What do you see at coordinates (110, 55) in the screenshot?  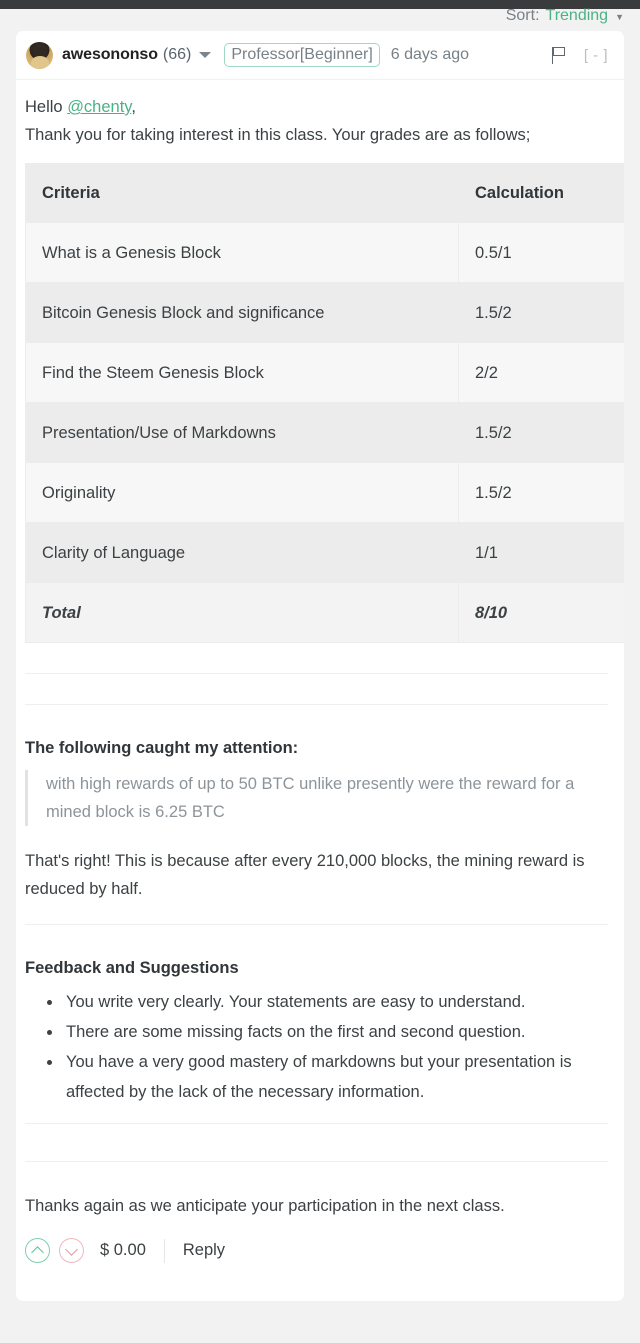 I see `author-name: awesononso` at bounding box center [110, 55].